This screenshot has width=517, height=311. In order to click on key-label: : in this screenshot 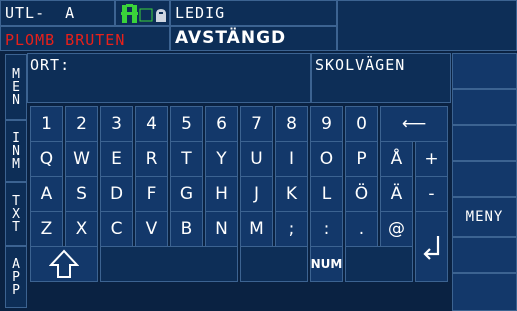, I will do `click(326, 229)`.